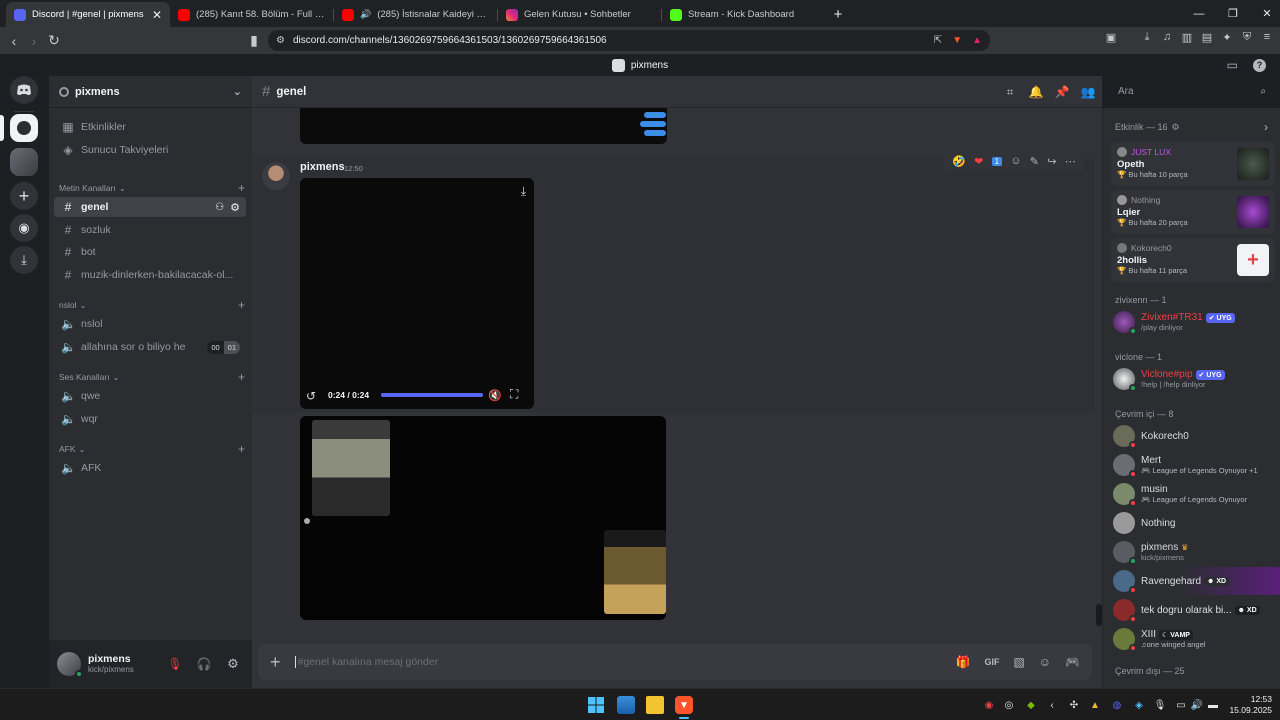 The height and width of the screenshot is (720, 1280). What do you see at coordinates (152, 449) in the screenshot?
I see `category-afk: AFK ⌄ +` at bounding box center [152, 449].